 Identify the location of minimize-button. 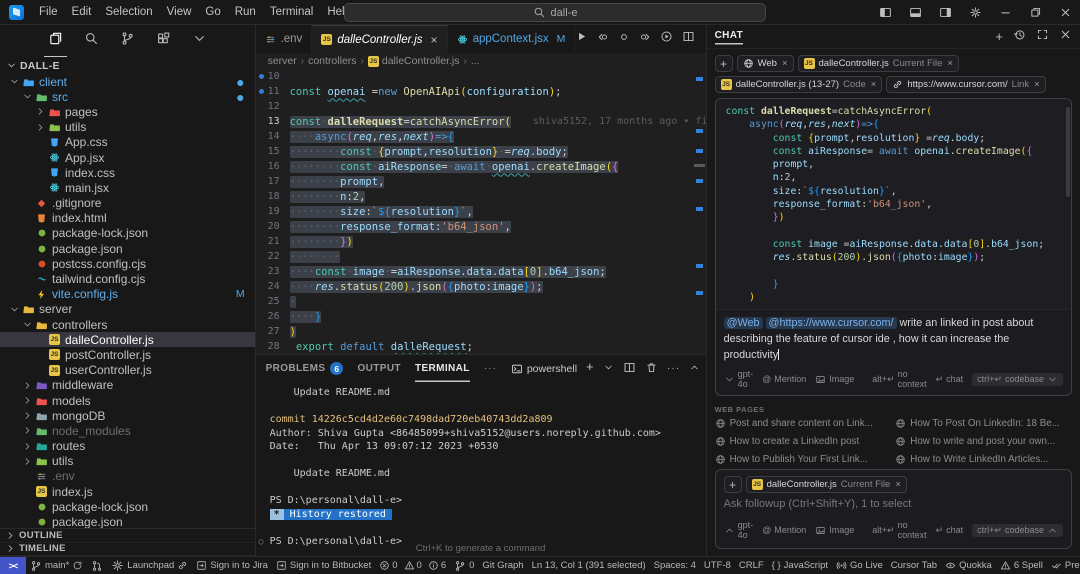
(1005, 12).